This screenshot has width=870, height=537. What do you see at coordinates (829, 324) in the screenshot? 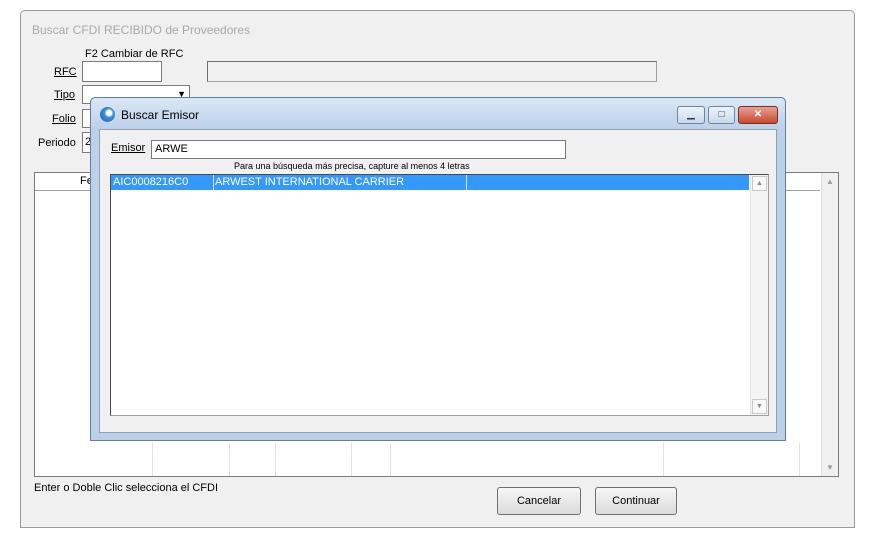
I see `grid-scrollbar: ▲ ▼` at bounding box center [829, 324].